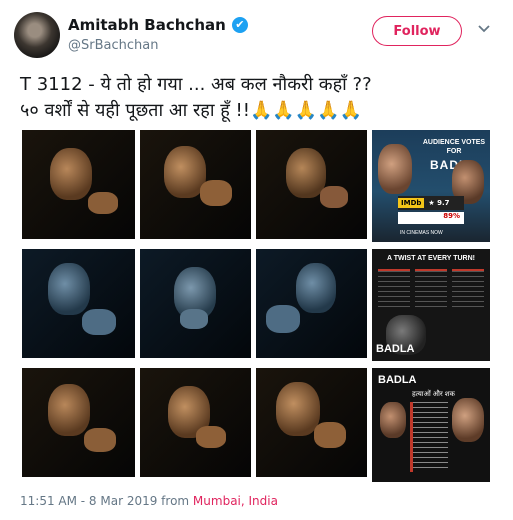 The width and height of the screenshot is (513, 520). Describe the element at coordinates (235, 501) in the screenshot. I see `location-link: Mumbai, India` at that location.